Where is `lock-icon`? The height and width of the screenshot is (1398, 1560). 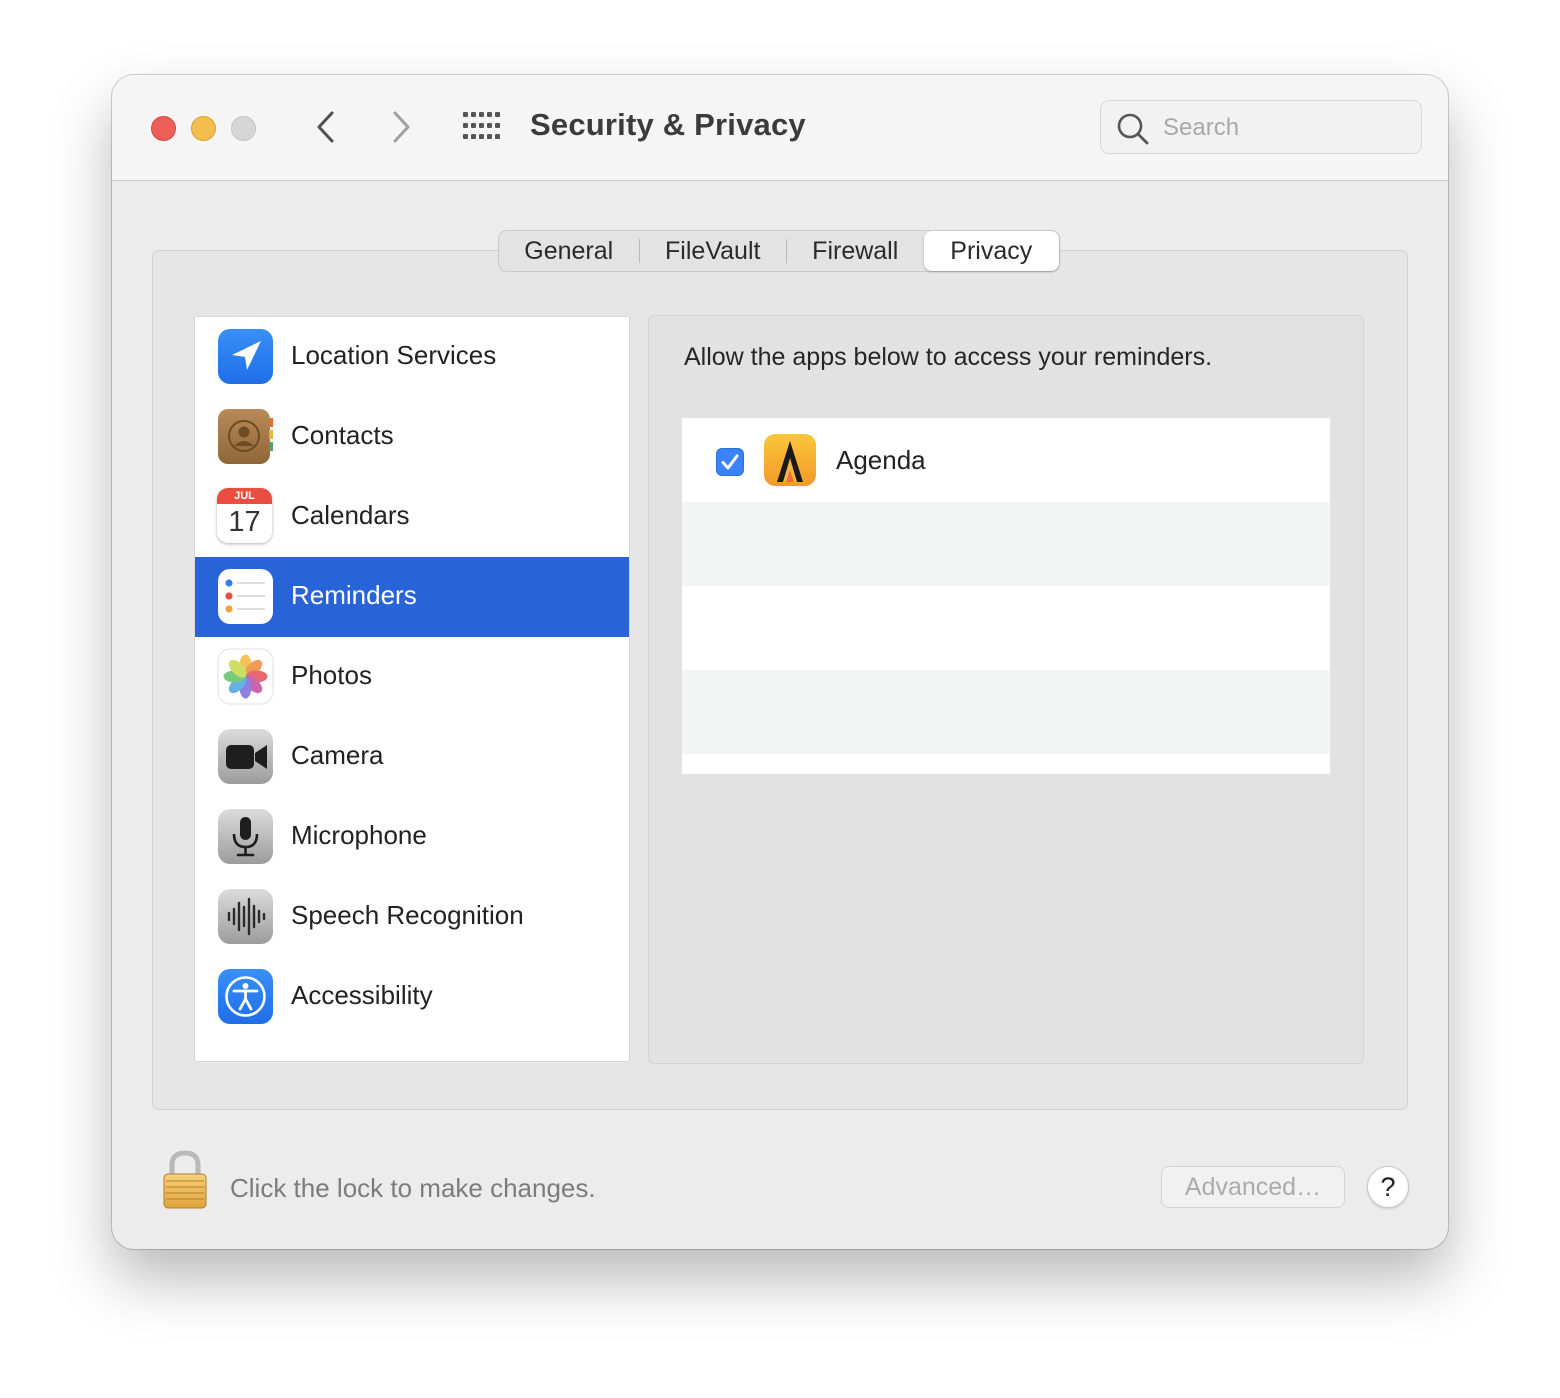 lock-icon is located at coordinates (185, 1180).